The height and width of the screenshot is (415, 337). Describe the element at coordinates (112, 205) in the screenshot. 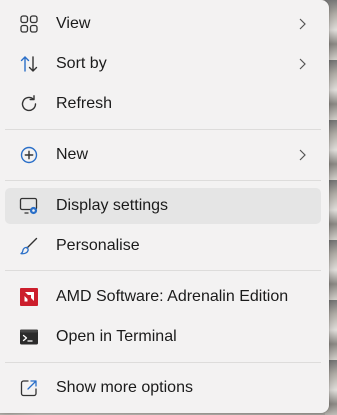

I see `menu-item-label: Display settings` at that location.